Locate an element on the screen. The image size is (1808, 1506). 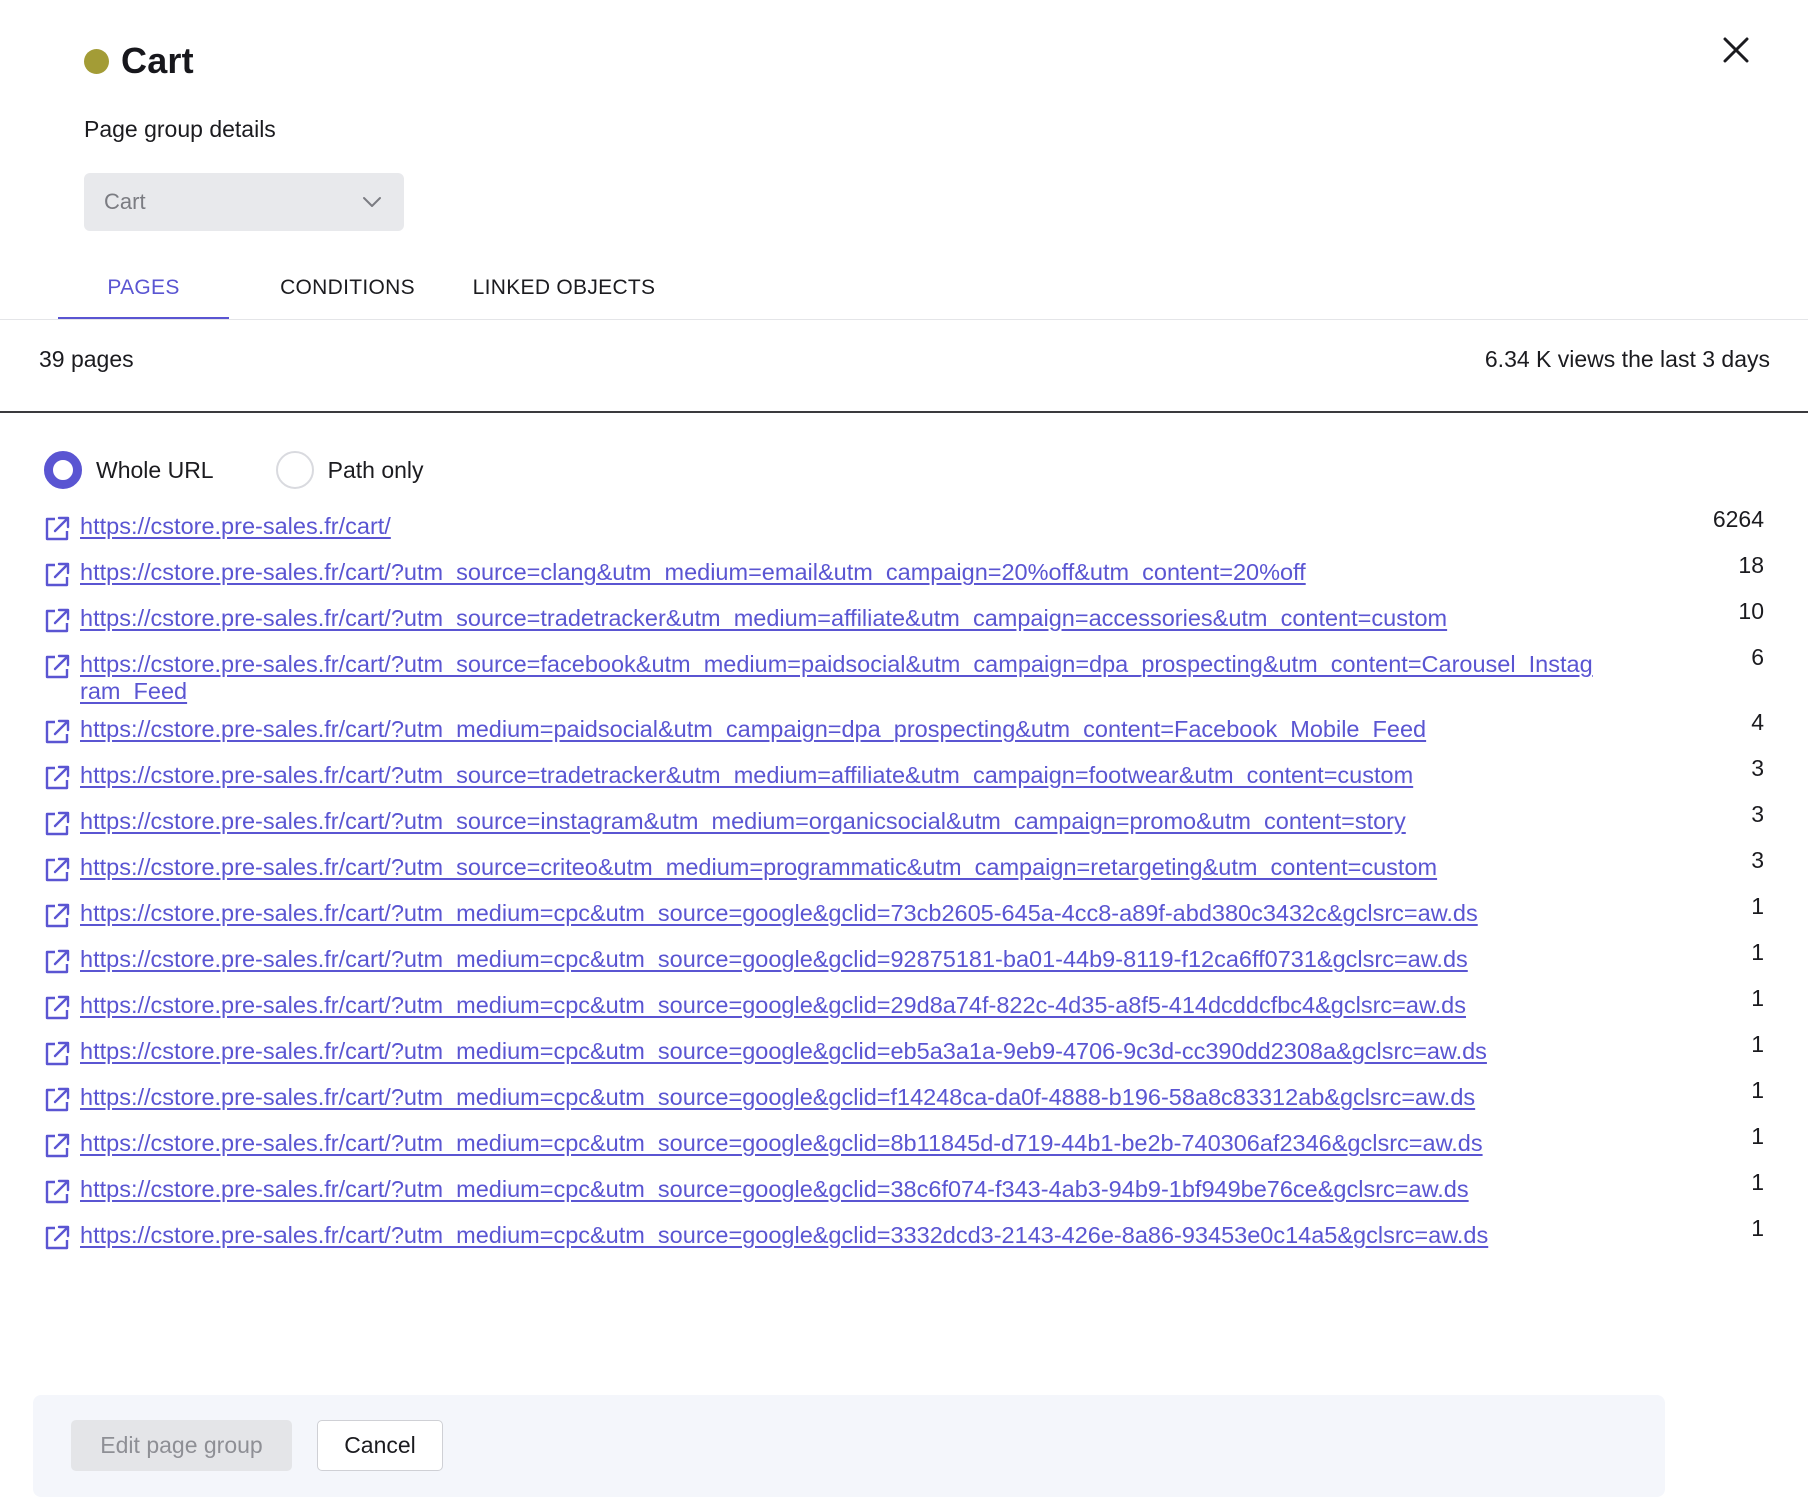
section-subtitle: Page group details is located at coordinates (180, 129).